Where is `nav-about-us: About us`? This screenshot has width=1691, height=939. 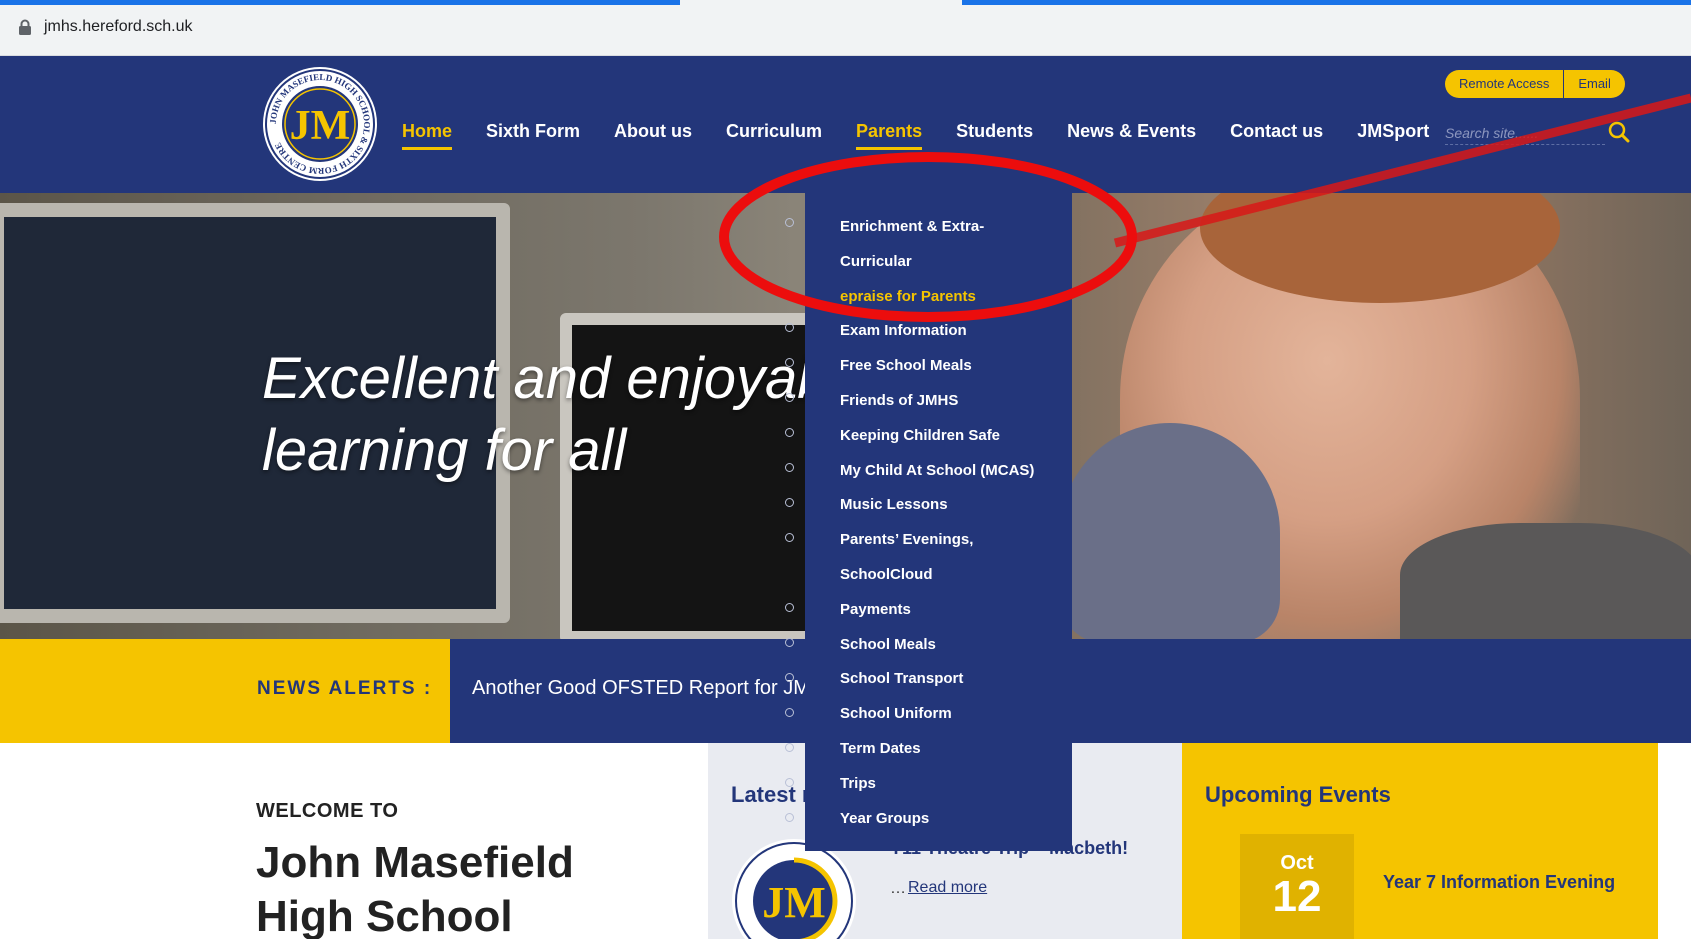
nav-about-us: About us is located at coordinates (653, 134).